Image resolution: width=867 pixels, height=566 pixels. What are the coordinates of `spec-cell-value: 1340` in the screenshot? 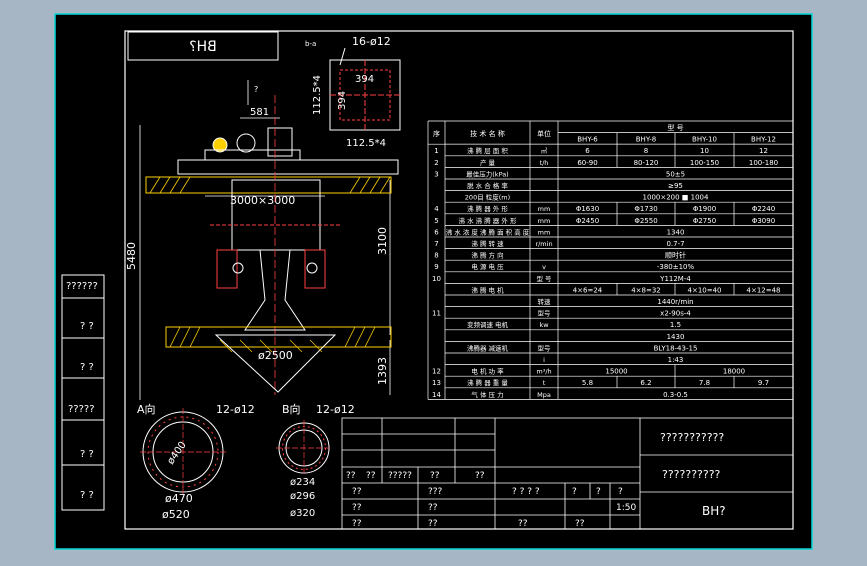 It's located at (676, 232).